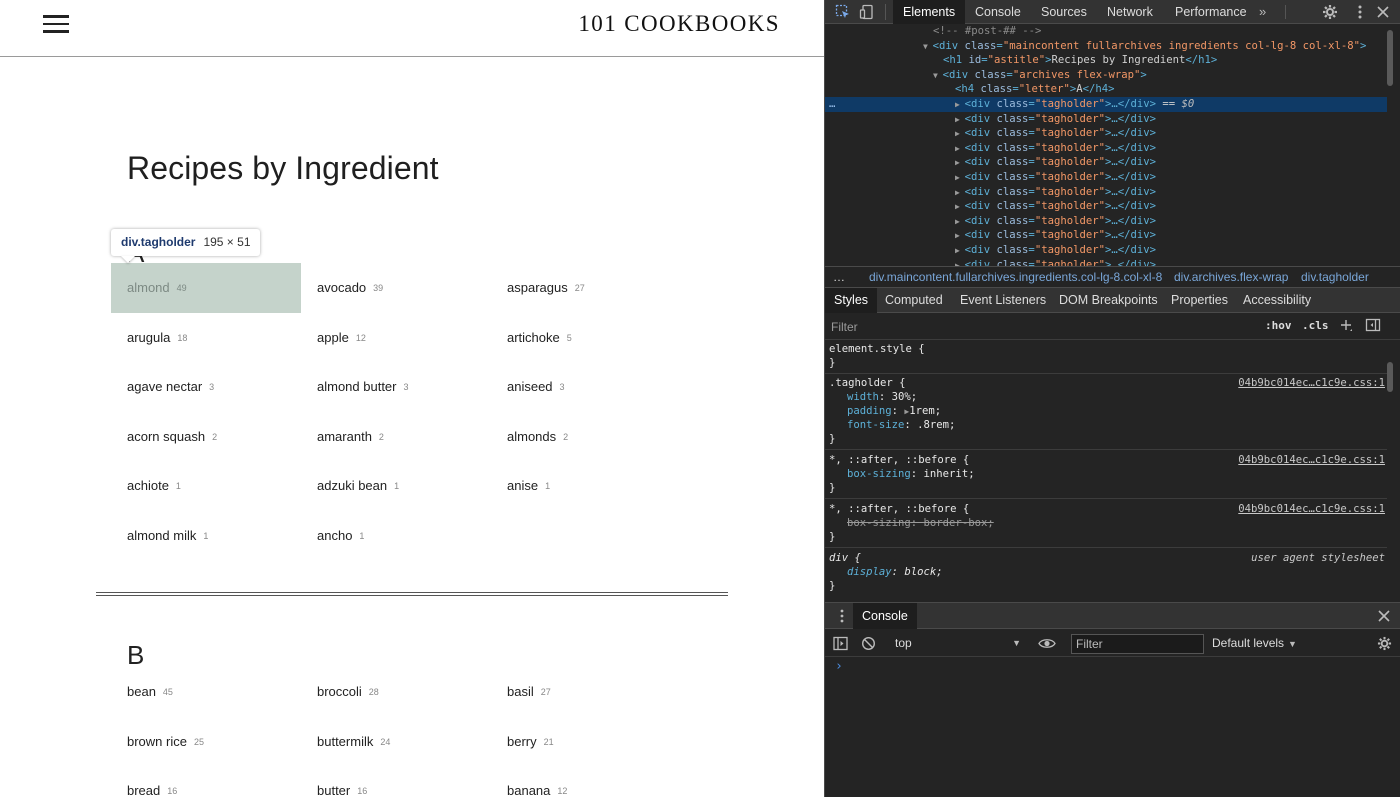  What do you see at coordinates (1335, 277) in the screenshot?
I see `breadcrumb-tagholder: div.tagholder` at bounding box center [1335, 277].